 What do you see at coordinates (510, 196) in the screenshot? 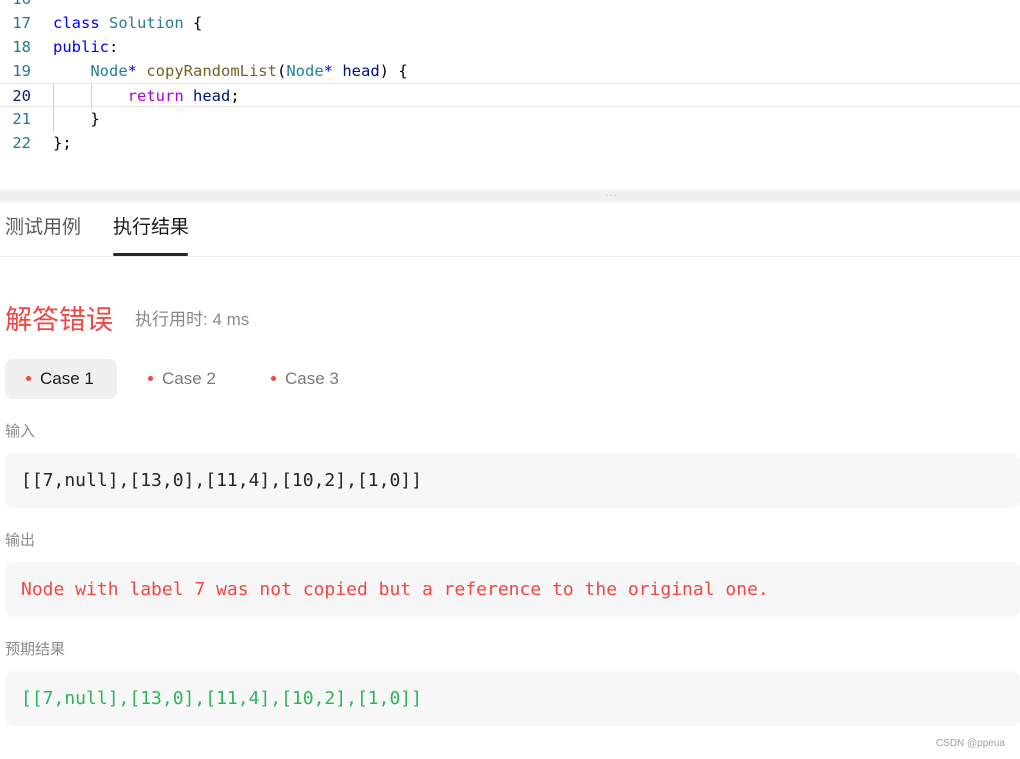
I see `panel-resize-handle: ···` at bounding box center [510, 196].